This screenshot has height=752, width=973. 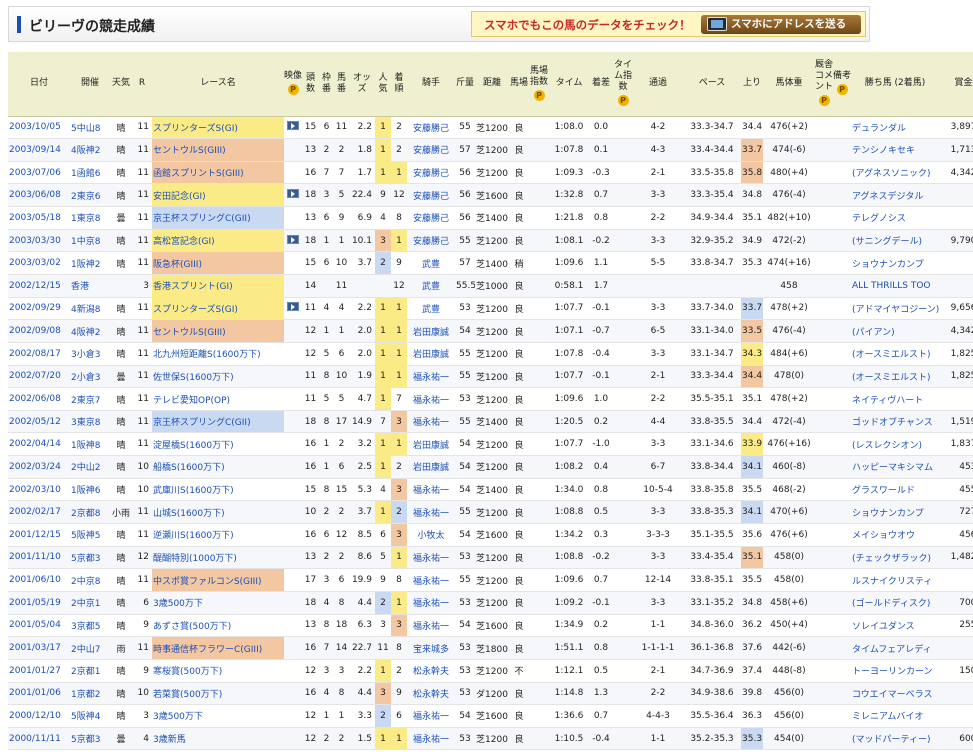 I want to click on race-name-cell: 安田記念(GI), so click(x=218, y=195).